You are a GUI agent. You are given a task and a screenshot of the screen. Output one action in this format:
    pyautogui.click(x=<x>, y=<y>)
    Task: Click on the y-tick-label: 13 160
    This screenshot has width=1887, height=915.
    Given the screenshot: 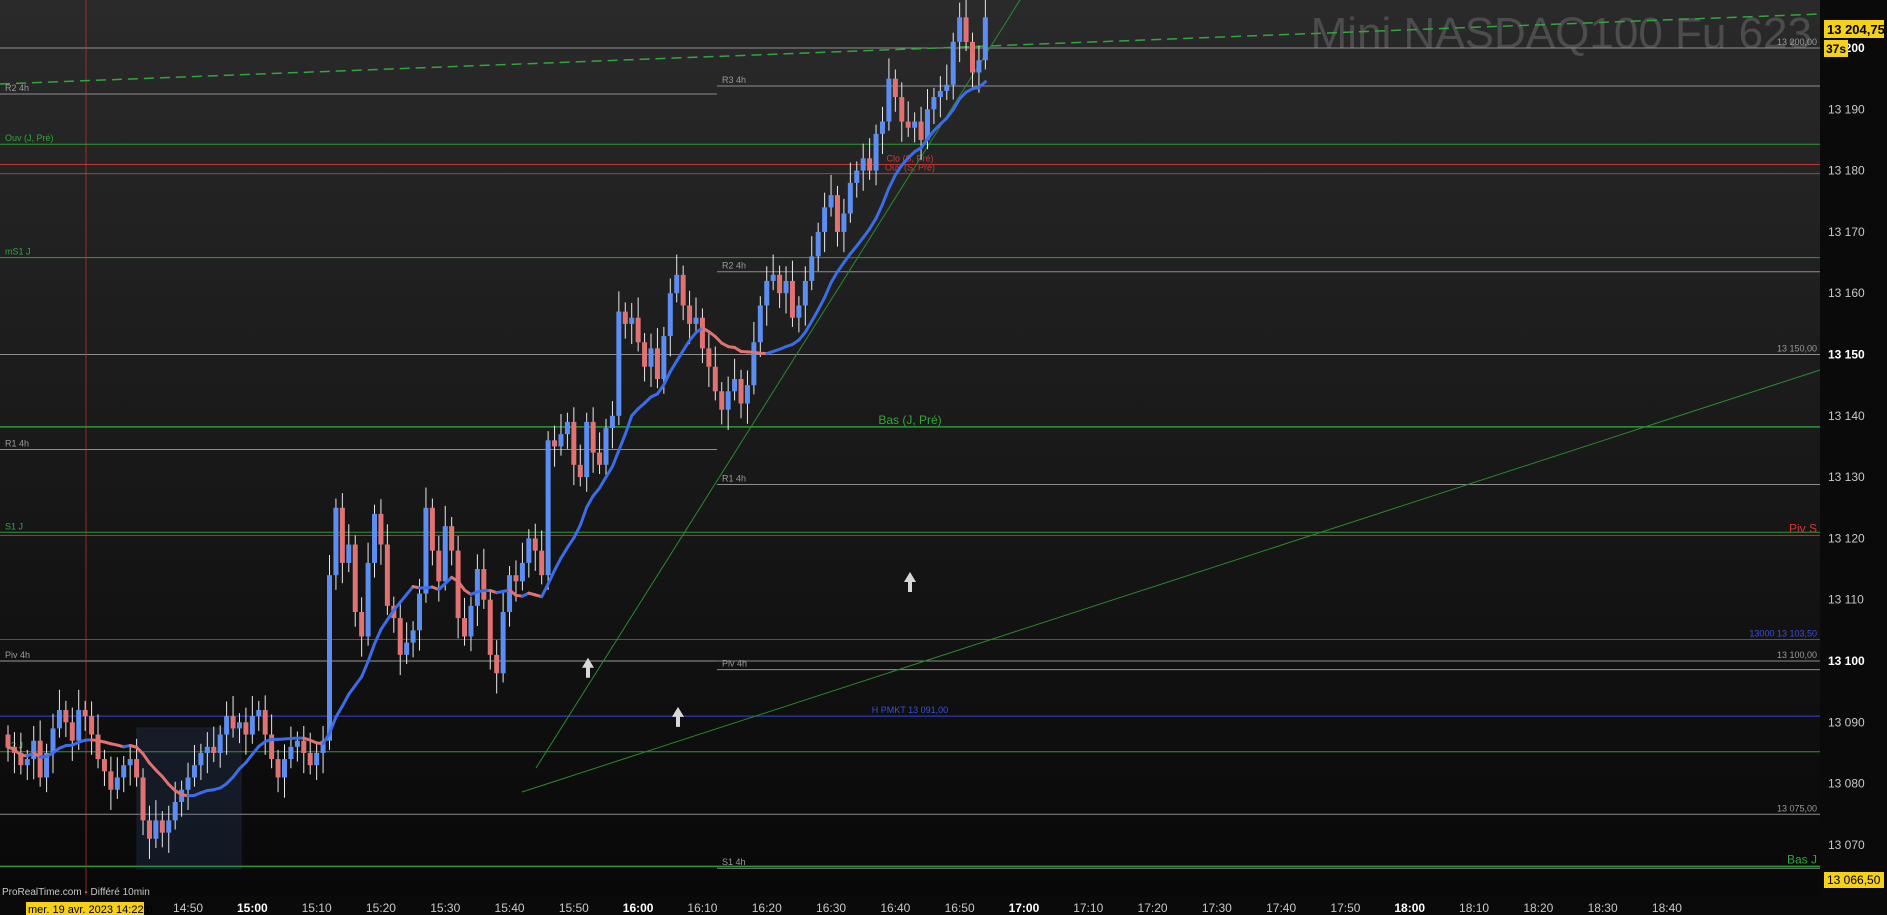 What is the action you would take?
    pyautogui.click(x=1846, y=293)
    